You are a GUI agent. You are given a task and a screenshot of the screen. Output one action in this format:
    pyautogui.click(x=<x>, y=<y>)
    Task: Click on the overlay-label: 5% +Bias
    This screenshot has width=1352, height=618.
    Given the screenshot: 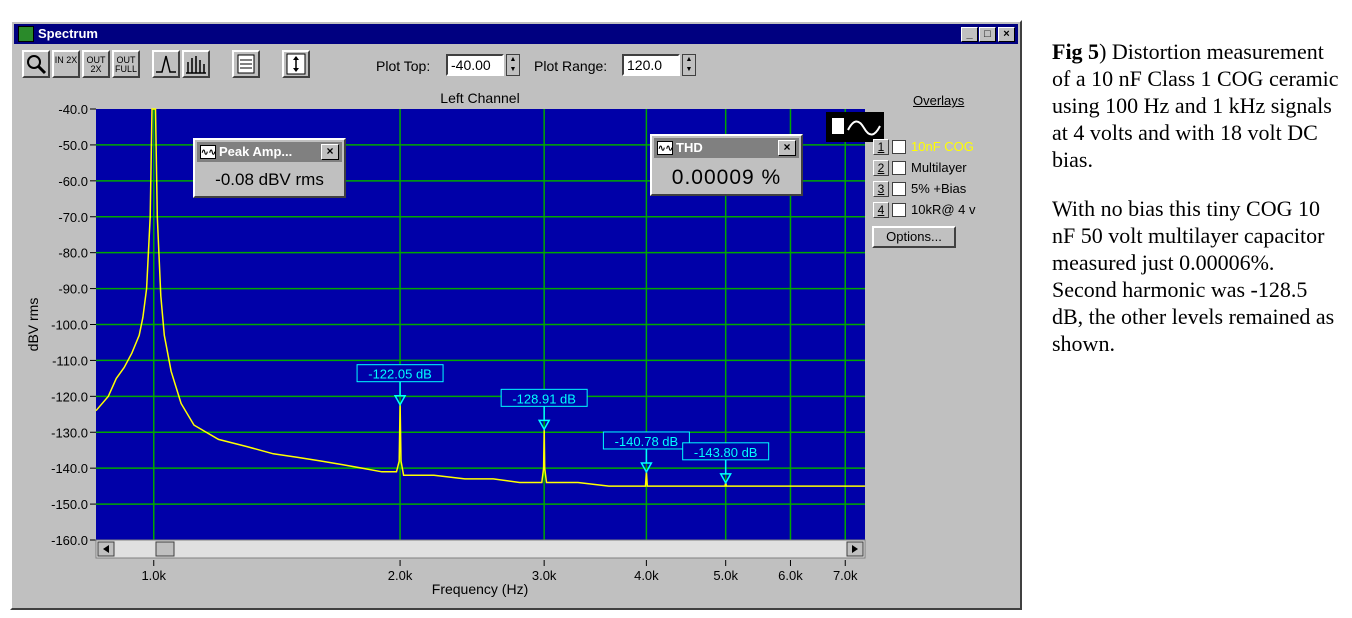 What is the action you would take?
    pyautogui.click(x=939, y=188)
    